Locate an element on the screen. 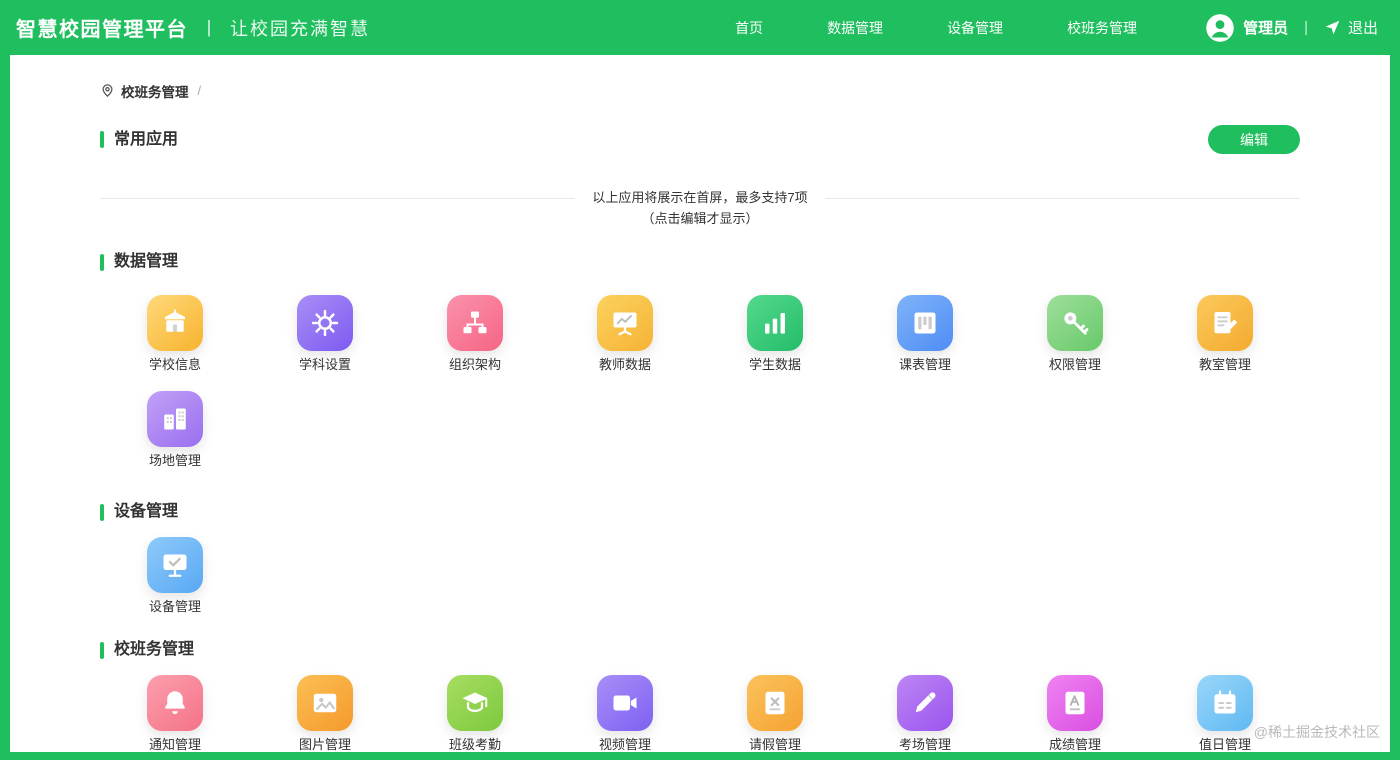  section-title: 设备管理 is located at coordinates (700, 512).